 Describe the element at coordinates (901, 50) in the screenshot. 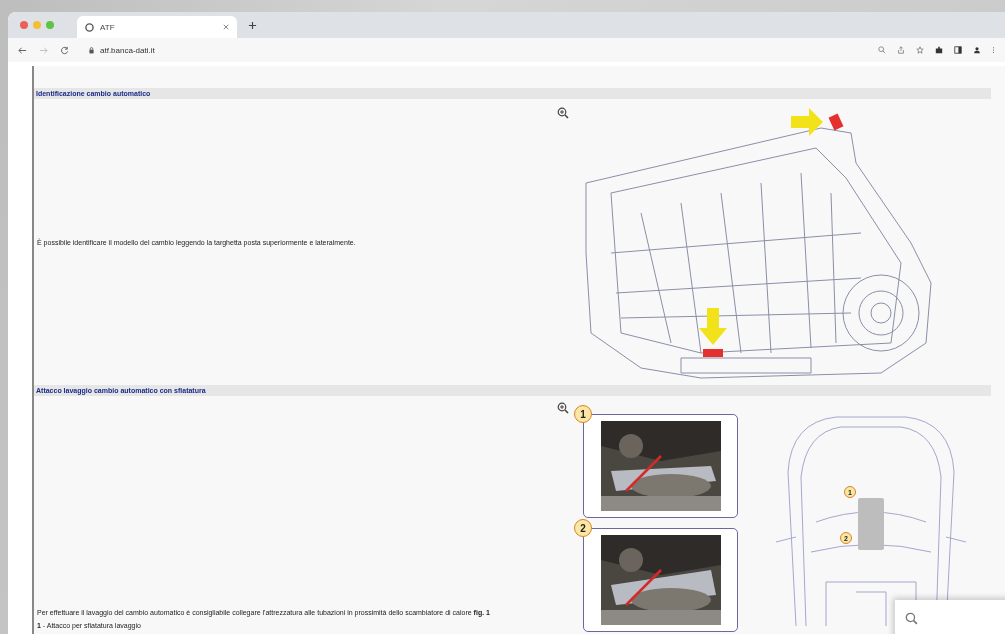

I see `share-icon` at that location.